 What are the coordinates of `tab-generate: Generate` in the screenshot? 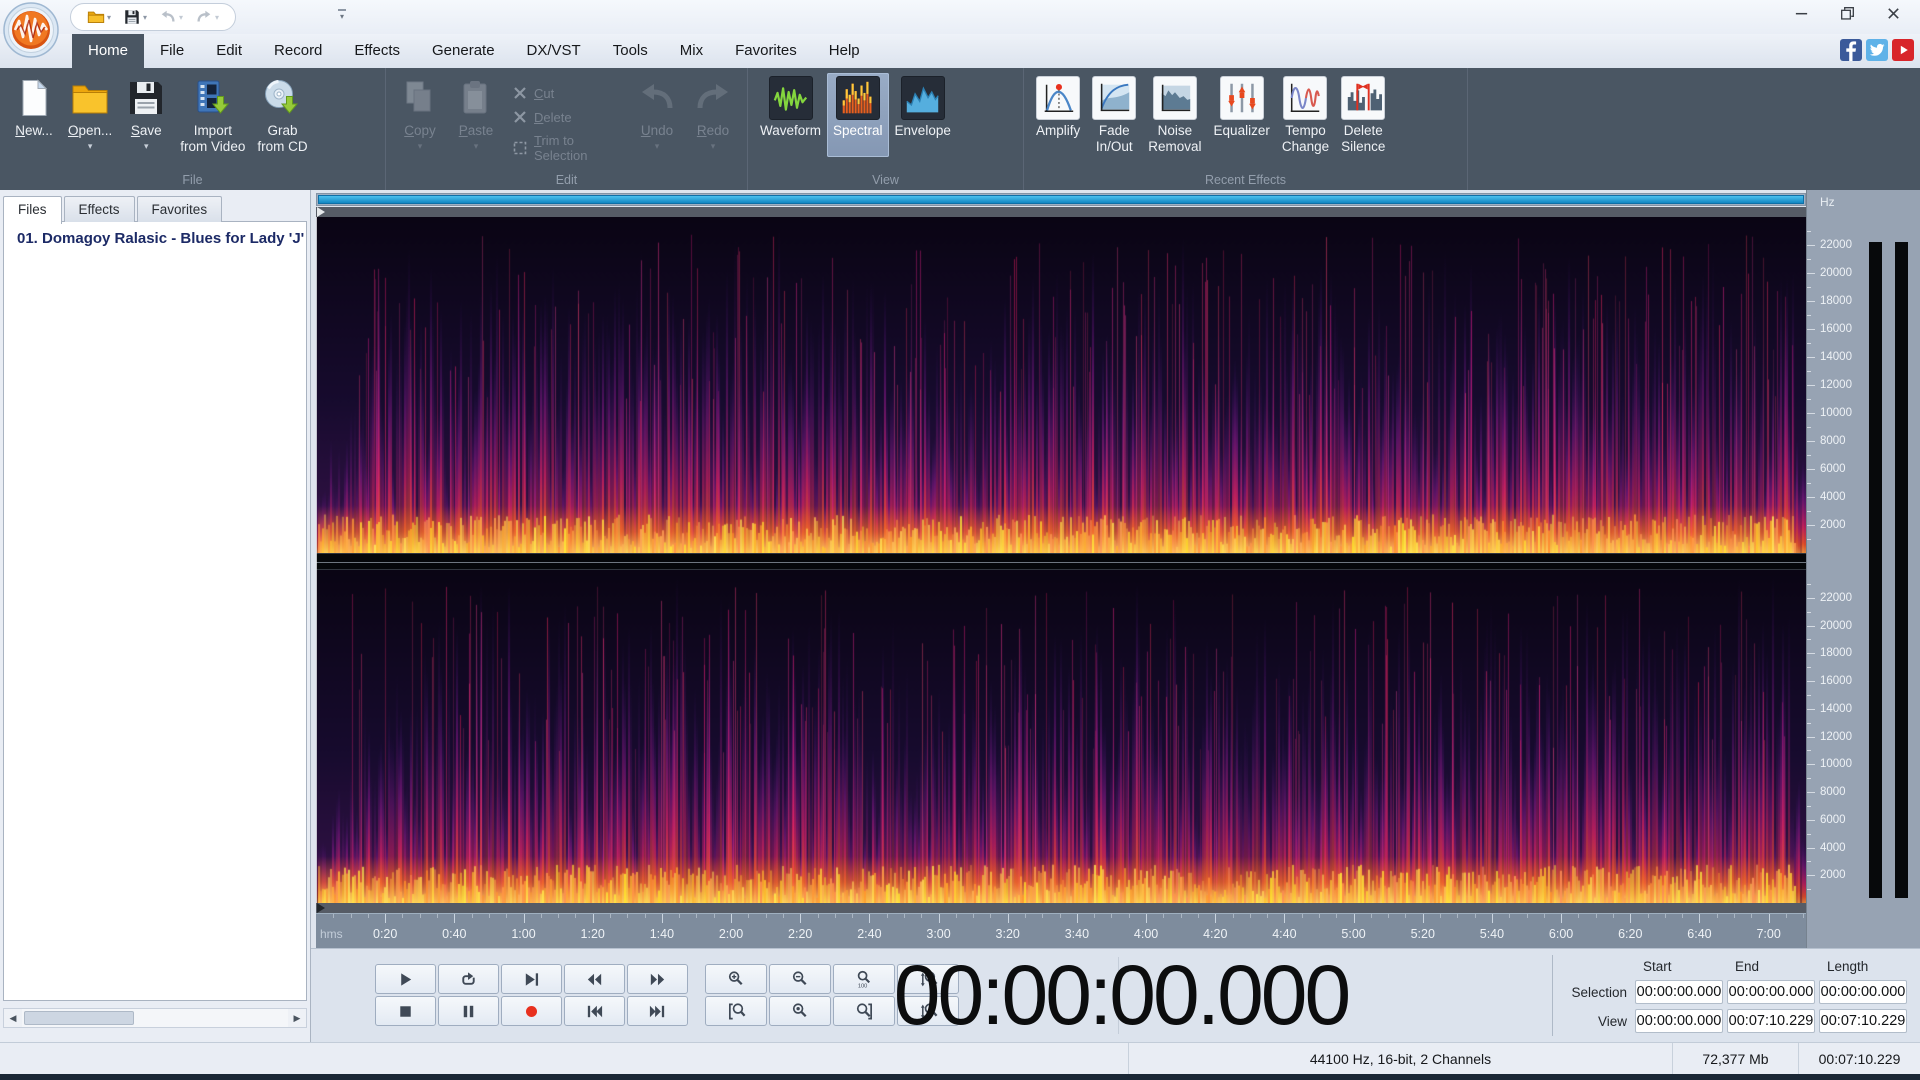 It's located at (463, 51).